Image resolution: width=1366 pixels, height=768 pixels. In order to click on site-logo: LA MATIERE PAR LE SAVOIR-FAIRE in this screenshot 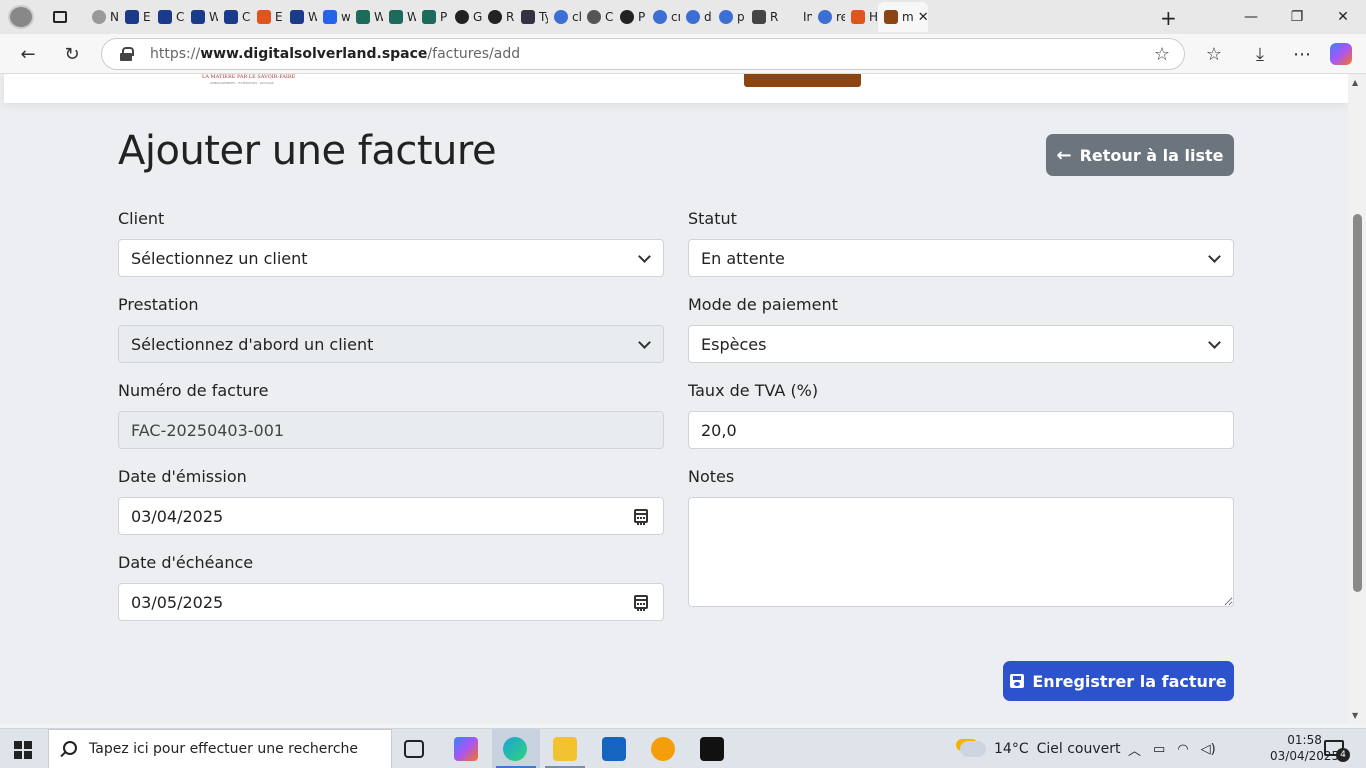, I will do `click(248, 77)`.